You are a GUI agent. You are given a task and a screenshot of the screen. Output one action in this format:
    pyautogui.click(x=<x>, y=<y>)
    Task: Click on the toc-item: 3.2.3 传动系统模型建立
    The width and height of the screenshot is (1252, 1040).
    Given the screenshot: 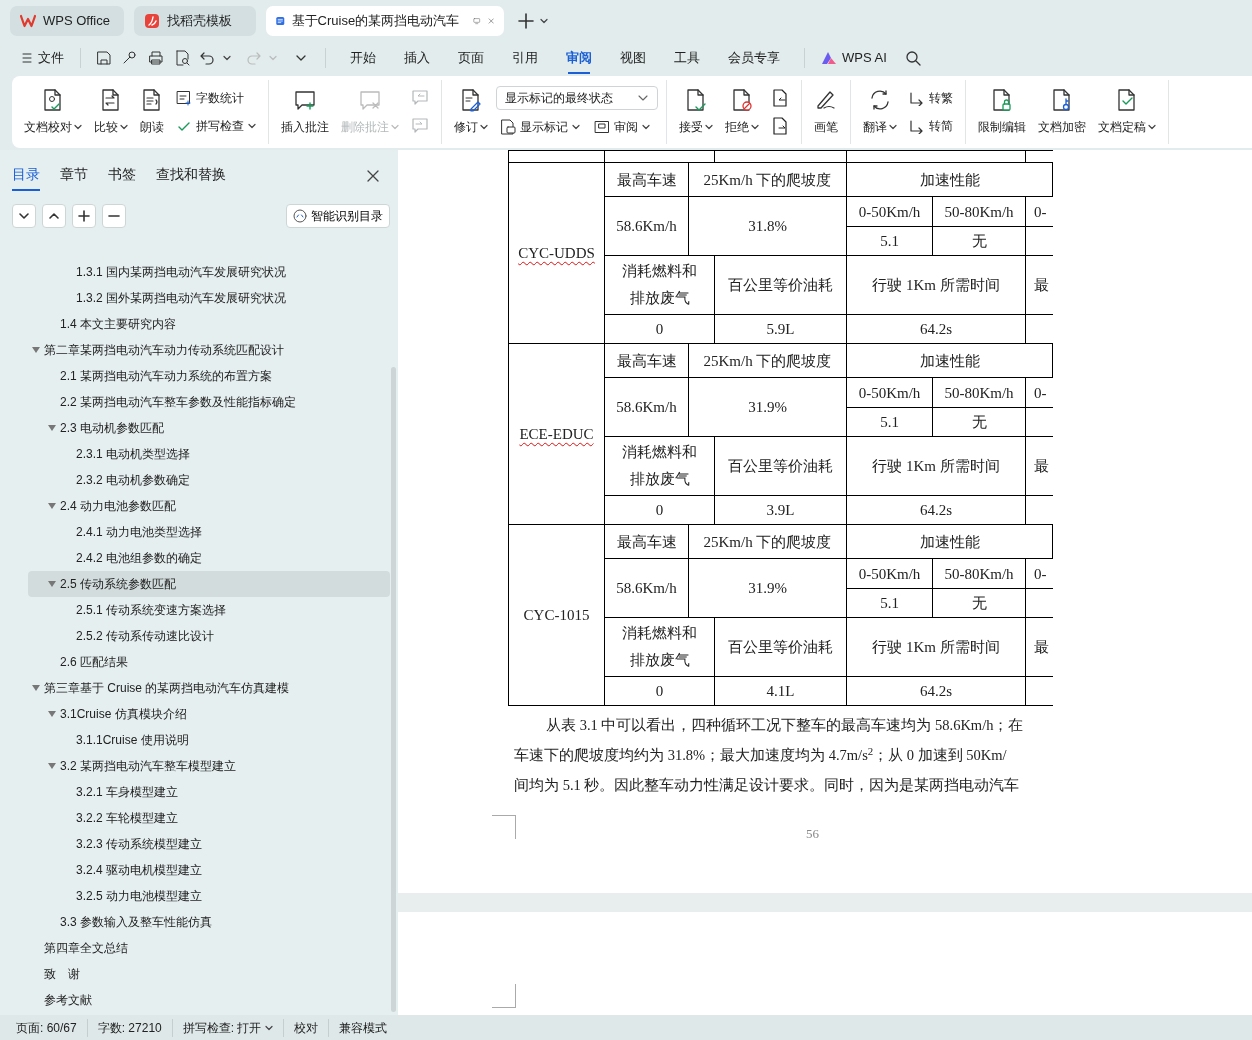 What is the action you would take?
    pyautogui.click(x=209, y=844)
    